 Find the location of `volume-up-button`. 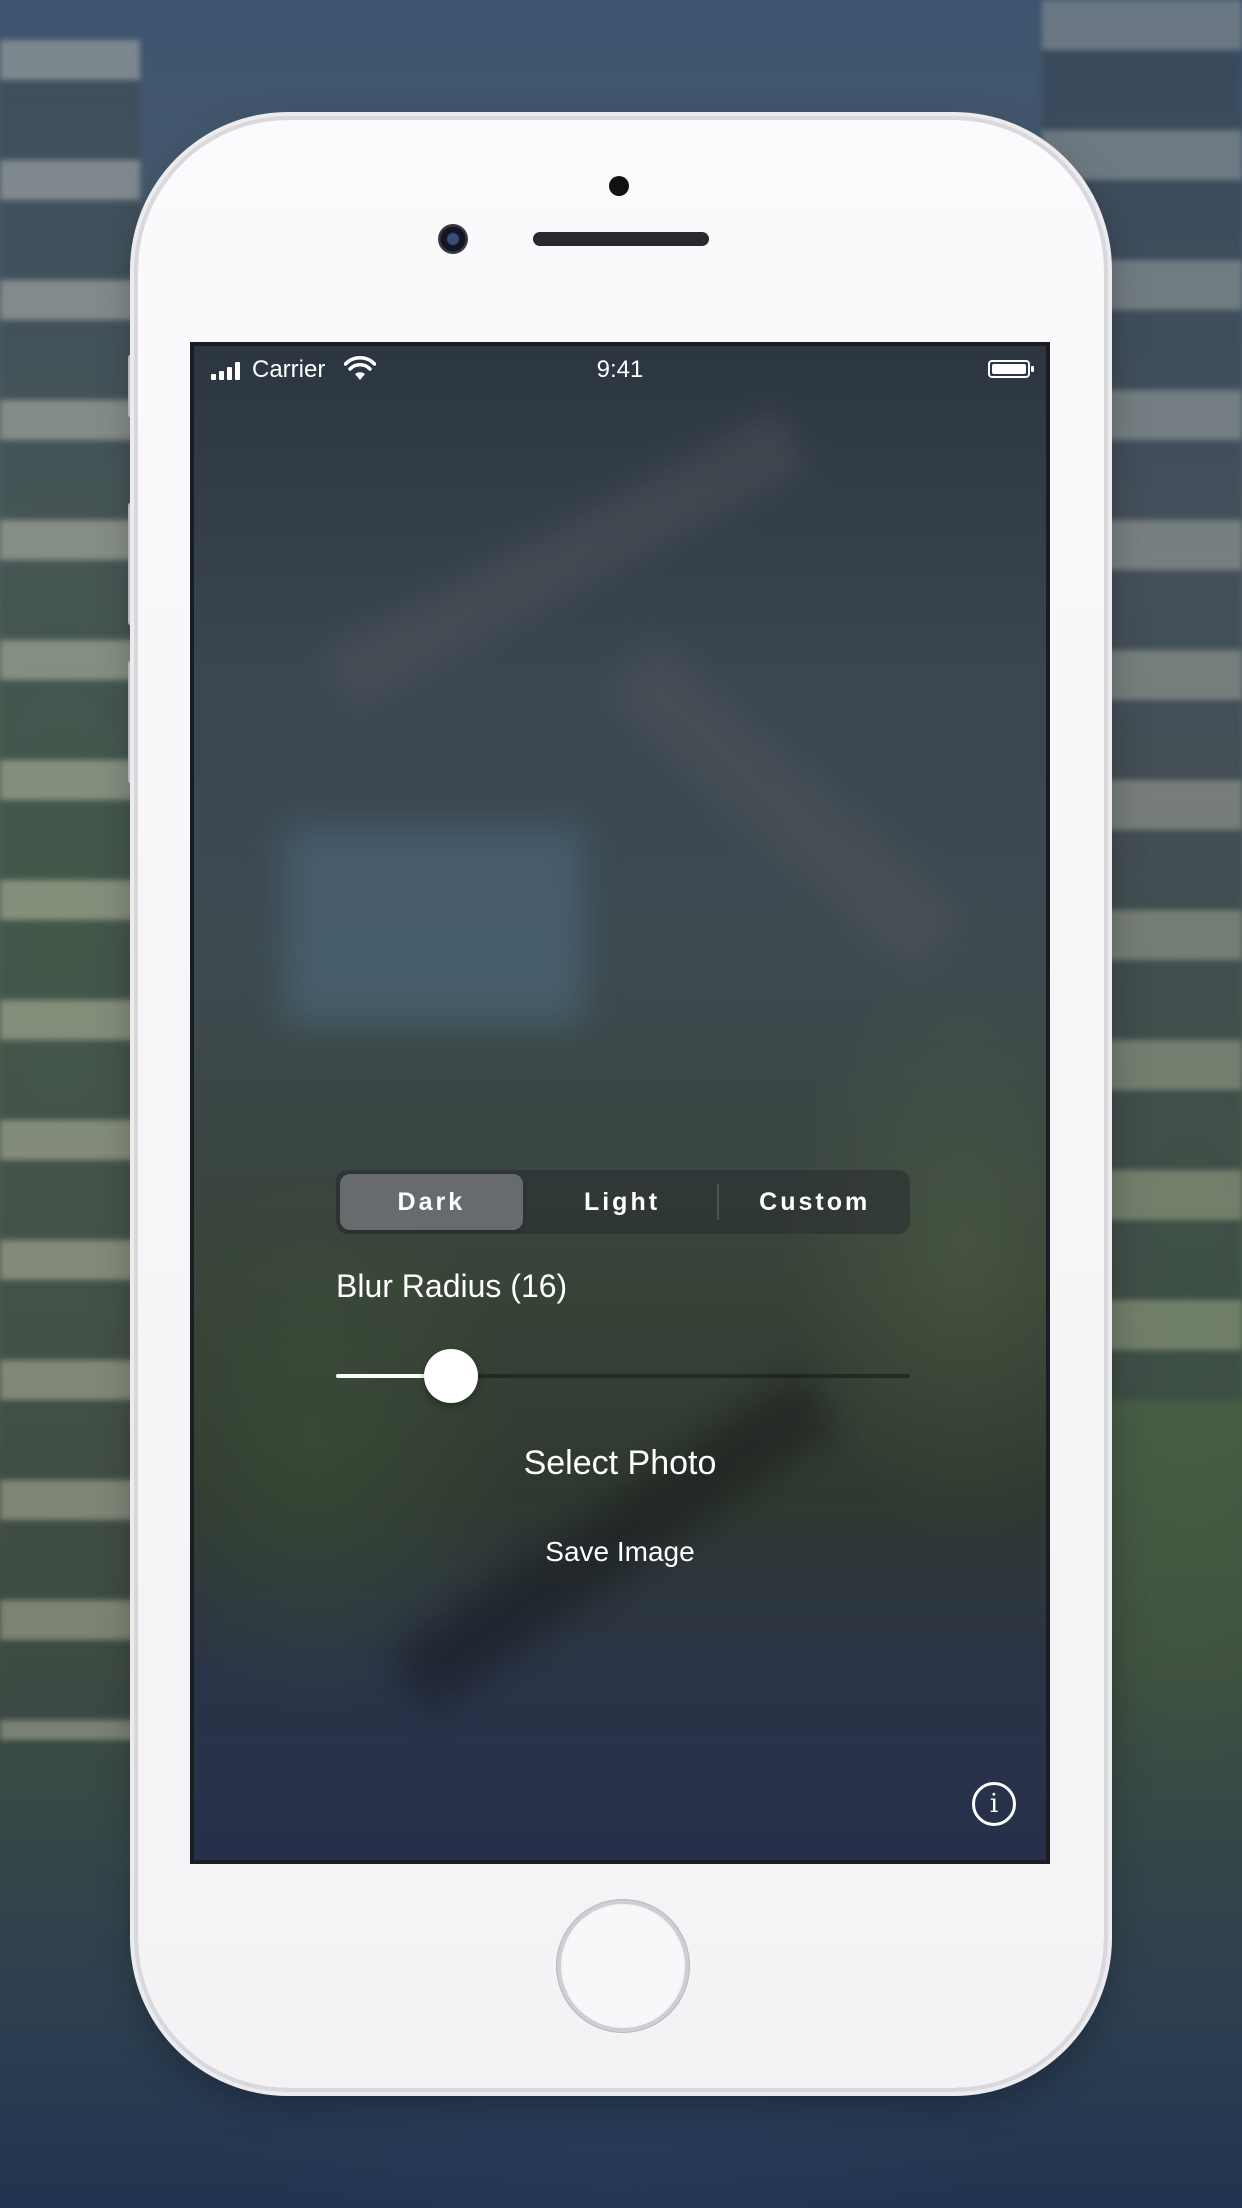

volume-up-button is located at coordinates (132, 564).